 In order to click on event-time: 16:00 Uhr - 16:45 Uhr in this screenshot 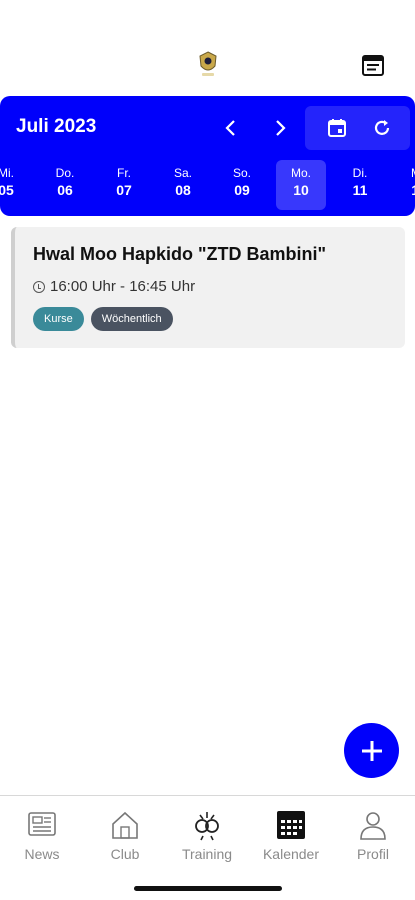, I will do `click(123, 286)`.